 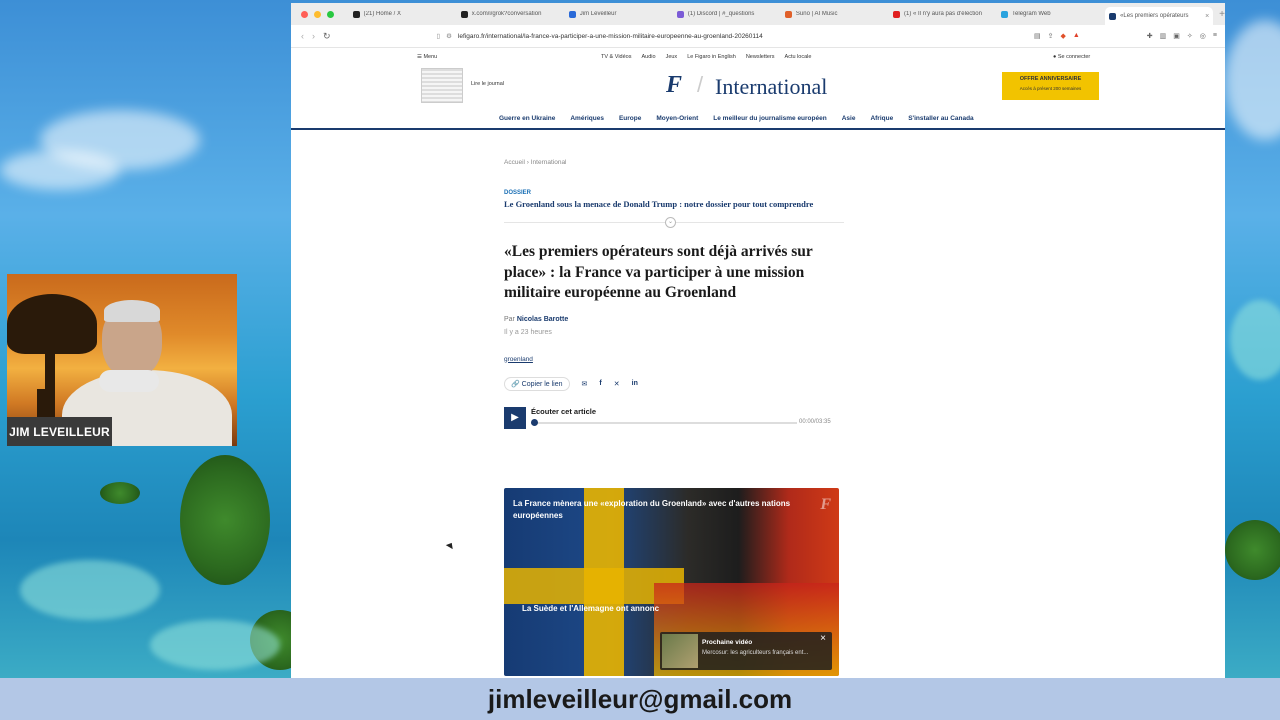 I want to click on linkedin-share-icon: in, so click(x=635, y=383).